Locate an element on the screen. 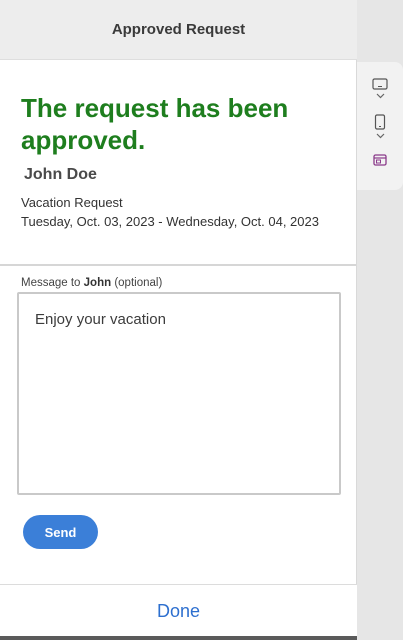 The height and width of the screenshot is (640, 403). tablet-landscape-icon is located at coordinates (380, 84).